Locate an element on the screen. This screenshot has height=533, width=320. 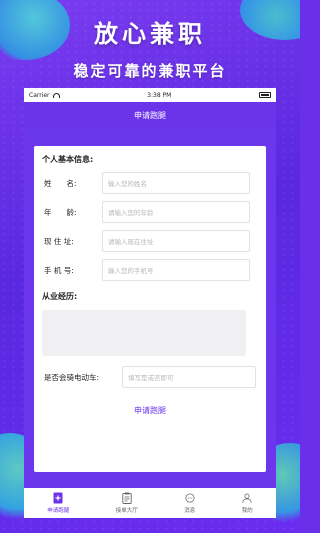
name-input: 输入您的姓名 is located at coordinates (176, 183).